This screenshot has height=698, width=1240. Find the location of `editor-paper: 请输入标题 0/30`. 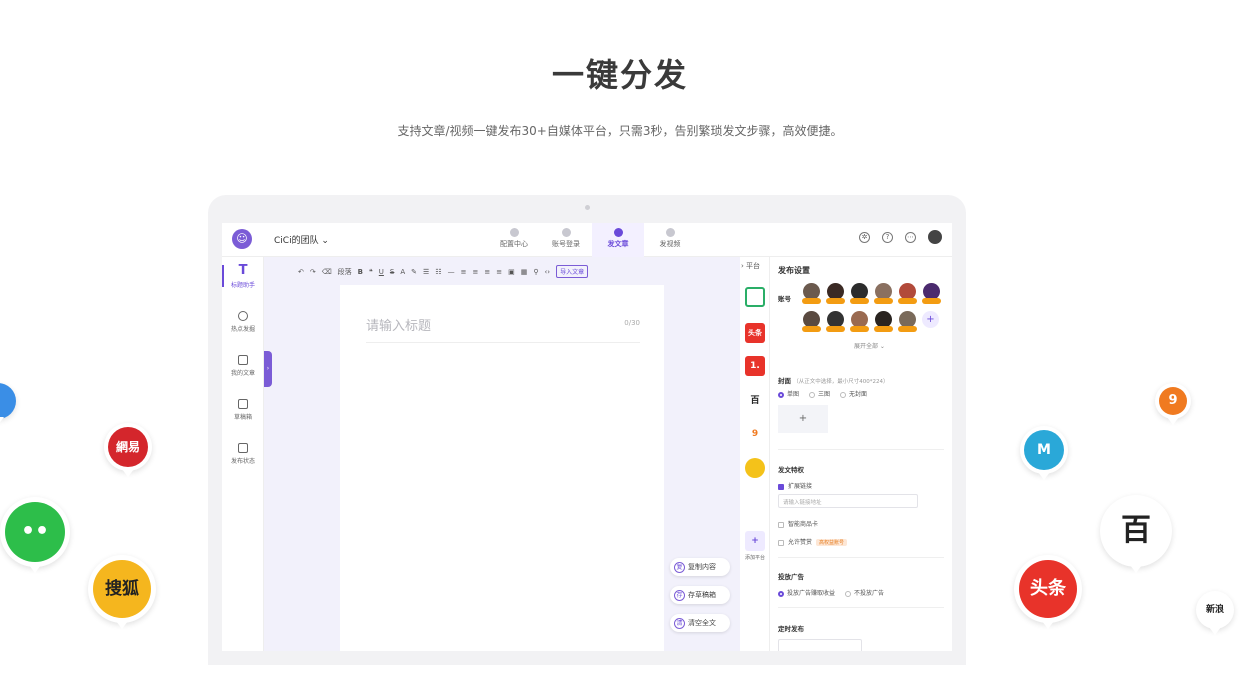

editor-paper: 请输入标题 0/30 is located at coordinates (502, 468).